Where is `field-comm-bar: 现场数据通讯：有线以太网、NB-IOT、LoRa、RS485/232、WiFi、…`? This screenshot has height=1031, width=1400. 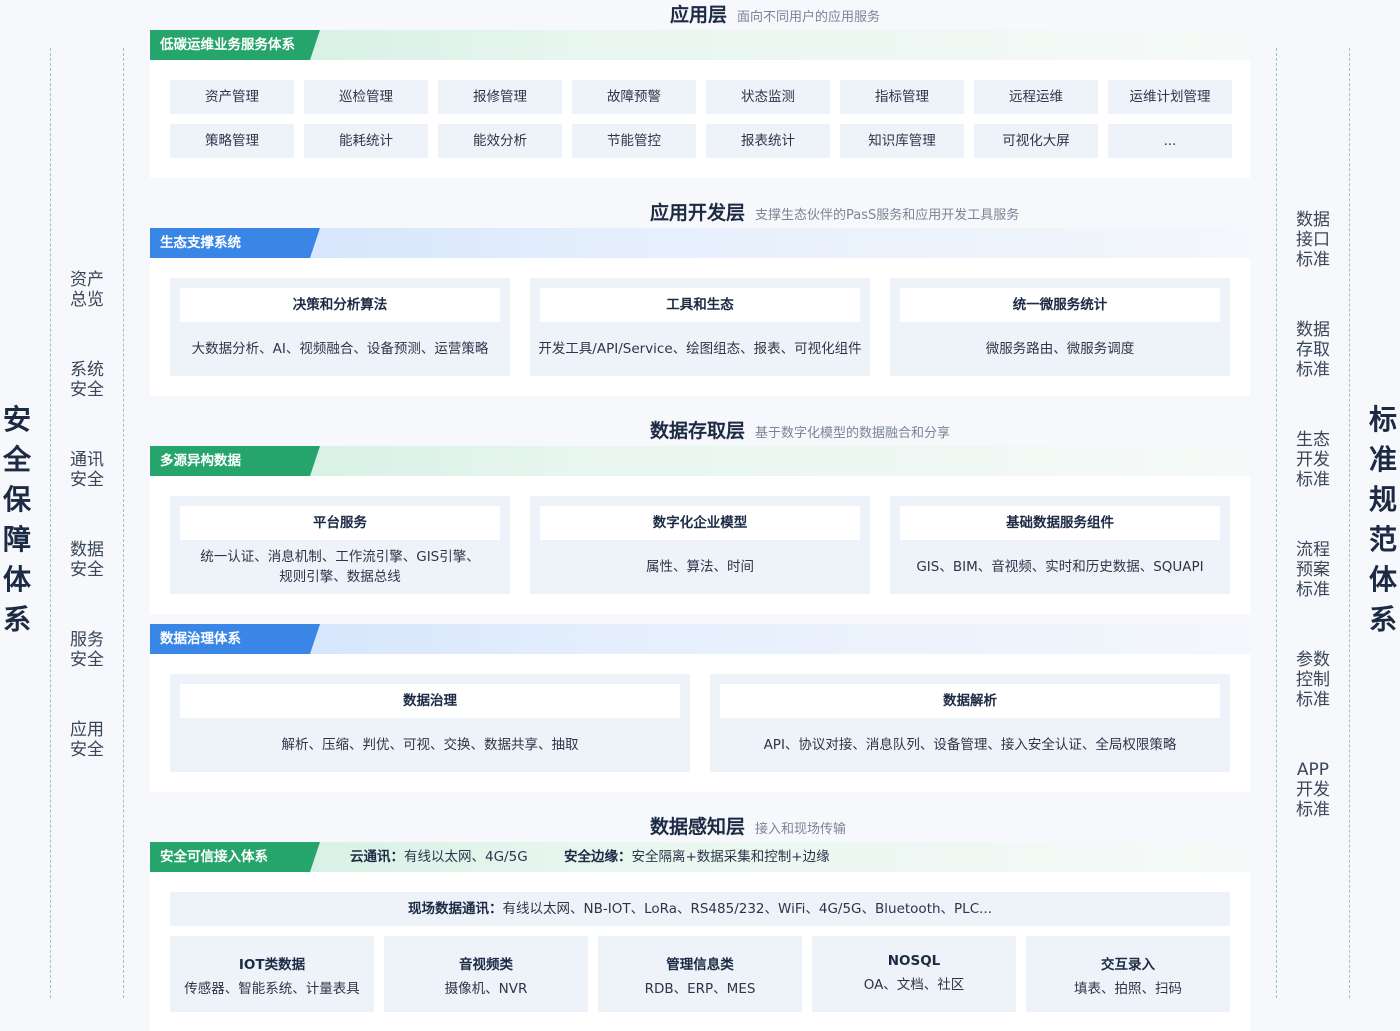
field-comm-bar: 现场数据通讯：有线以太网、NB-IOT、LoRa、RS485/232、WiFi、… is located at coordinates (700, 909).